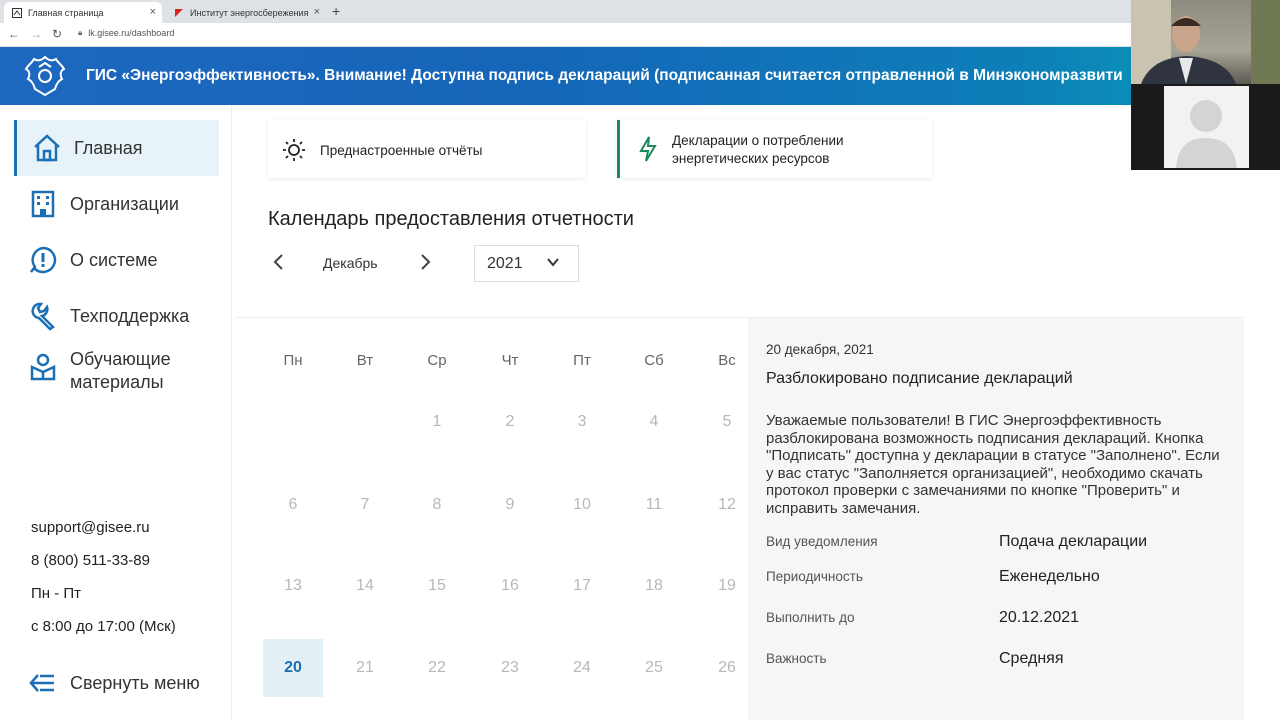 The width and height of the screenshot is (1280, 720). I want to click on support-days: Пн - Пт, so click(56, 593).